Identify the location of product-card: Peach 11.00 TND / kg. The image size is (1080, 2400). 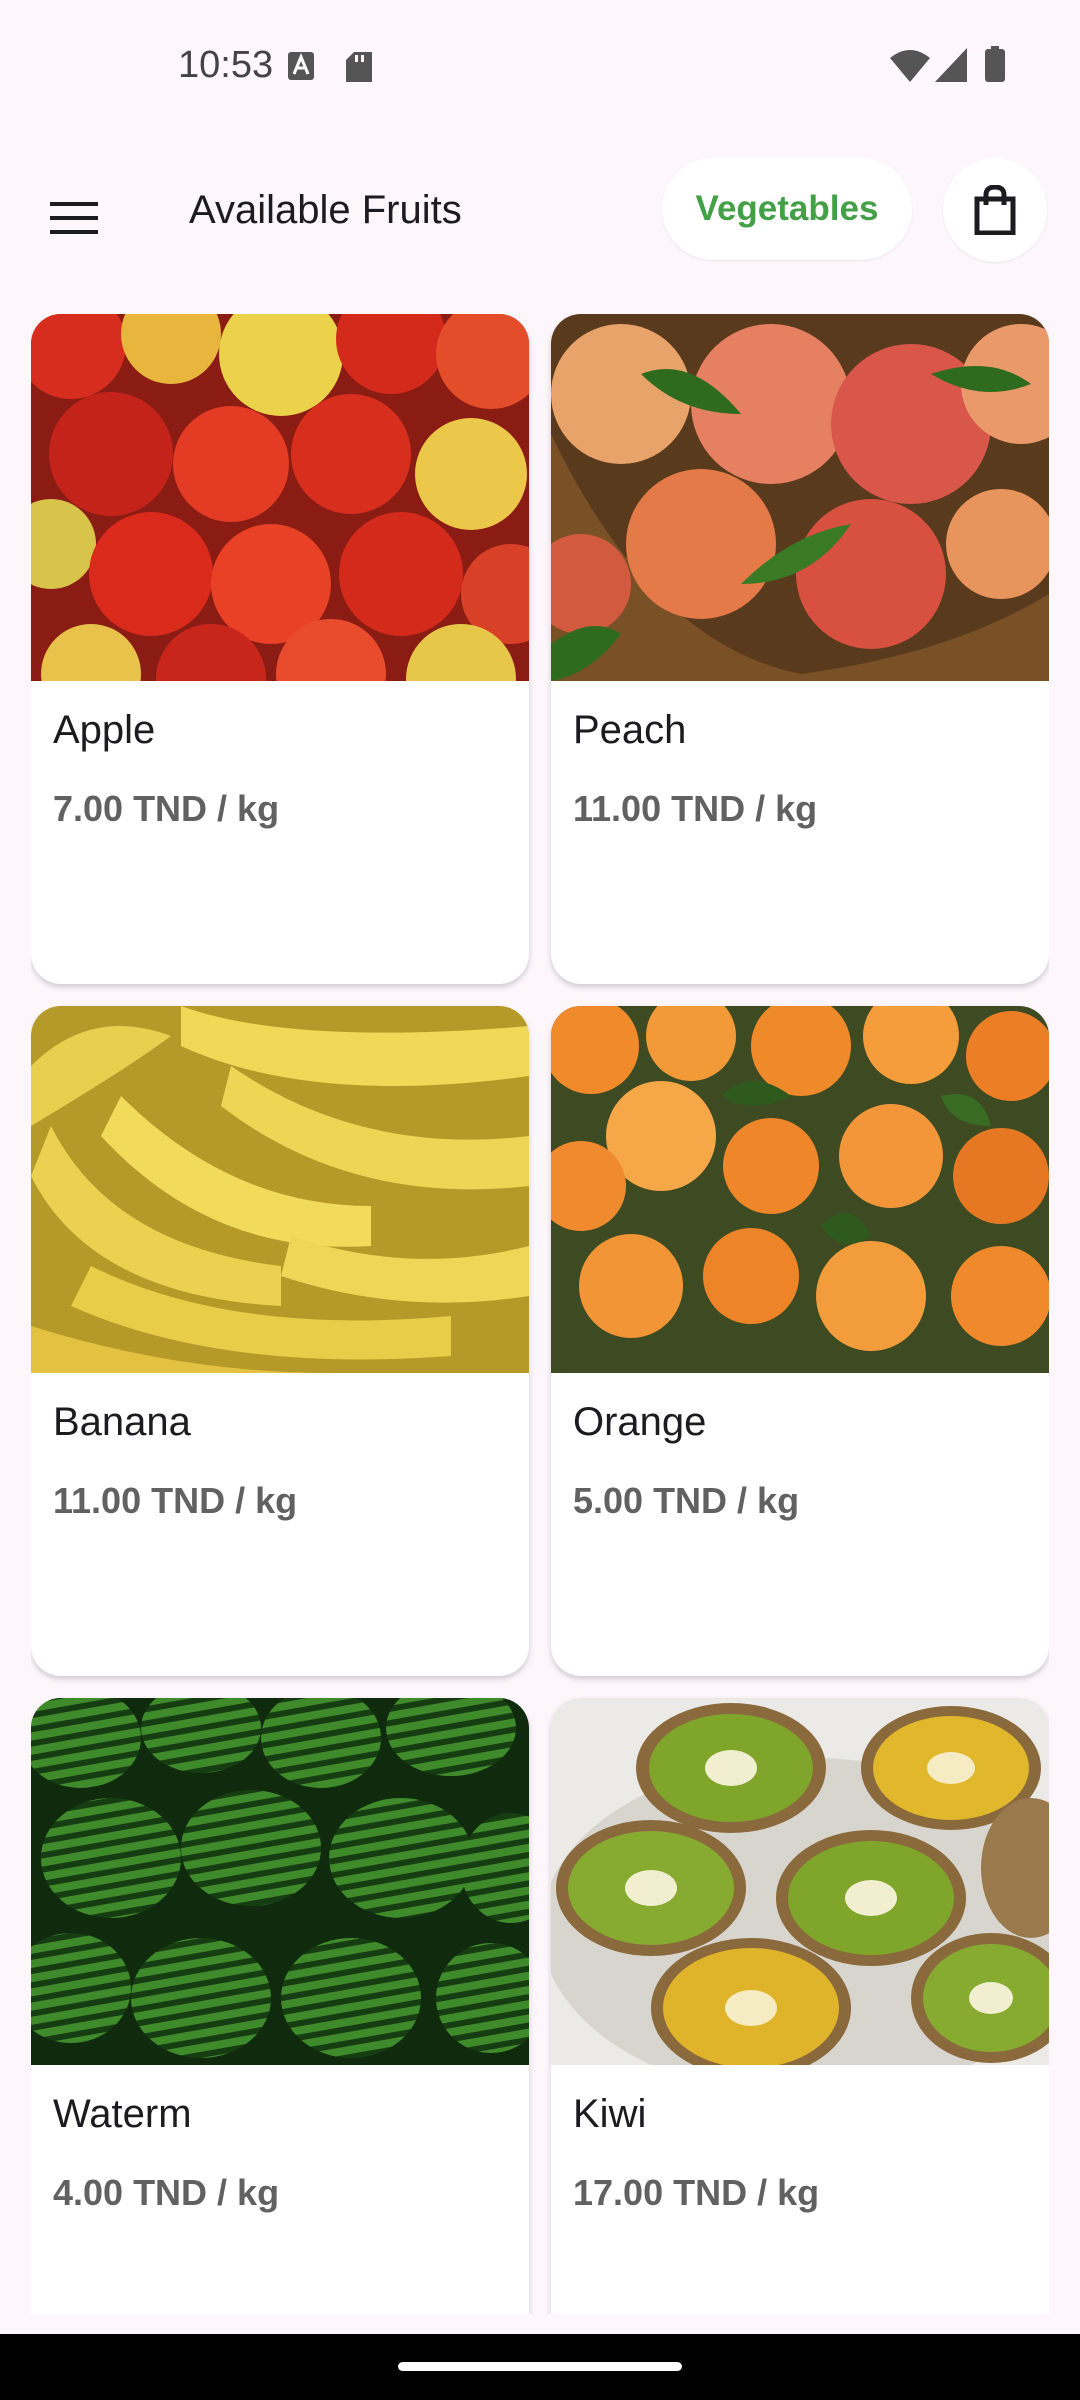
(800, 649).